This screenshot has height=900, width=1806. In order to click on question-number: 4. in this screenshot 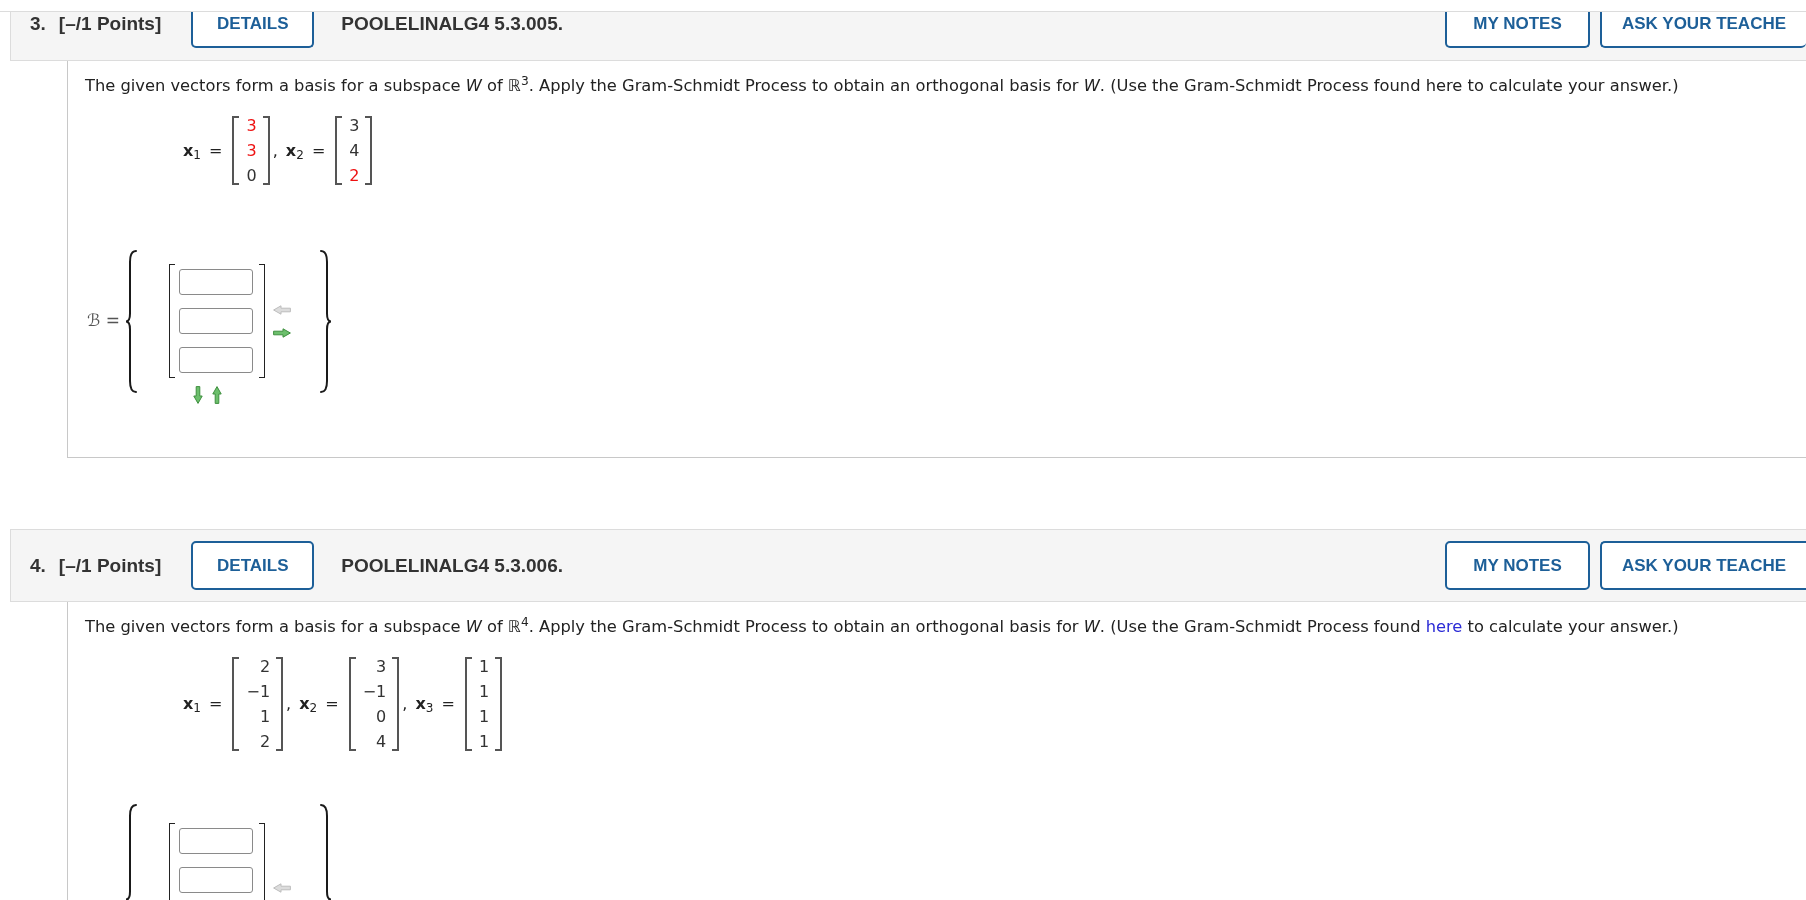, I will do `click(38, 565)`.